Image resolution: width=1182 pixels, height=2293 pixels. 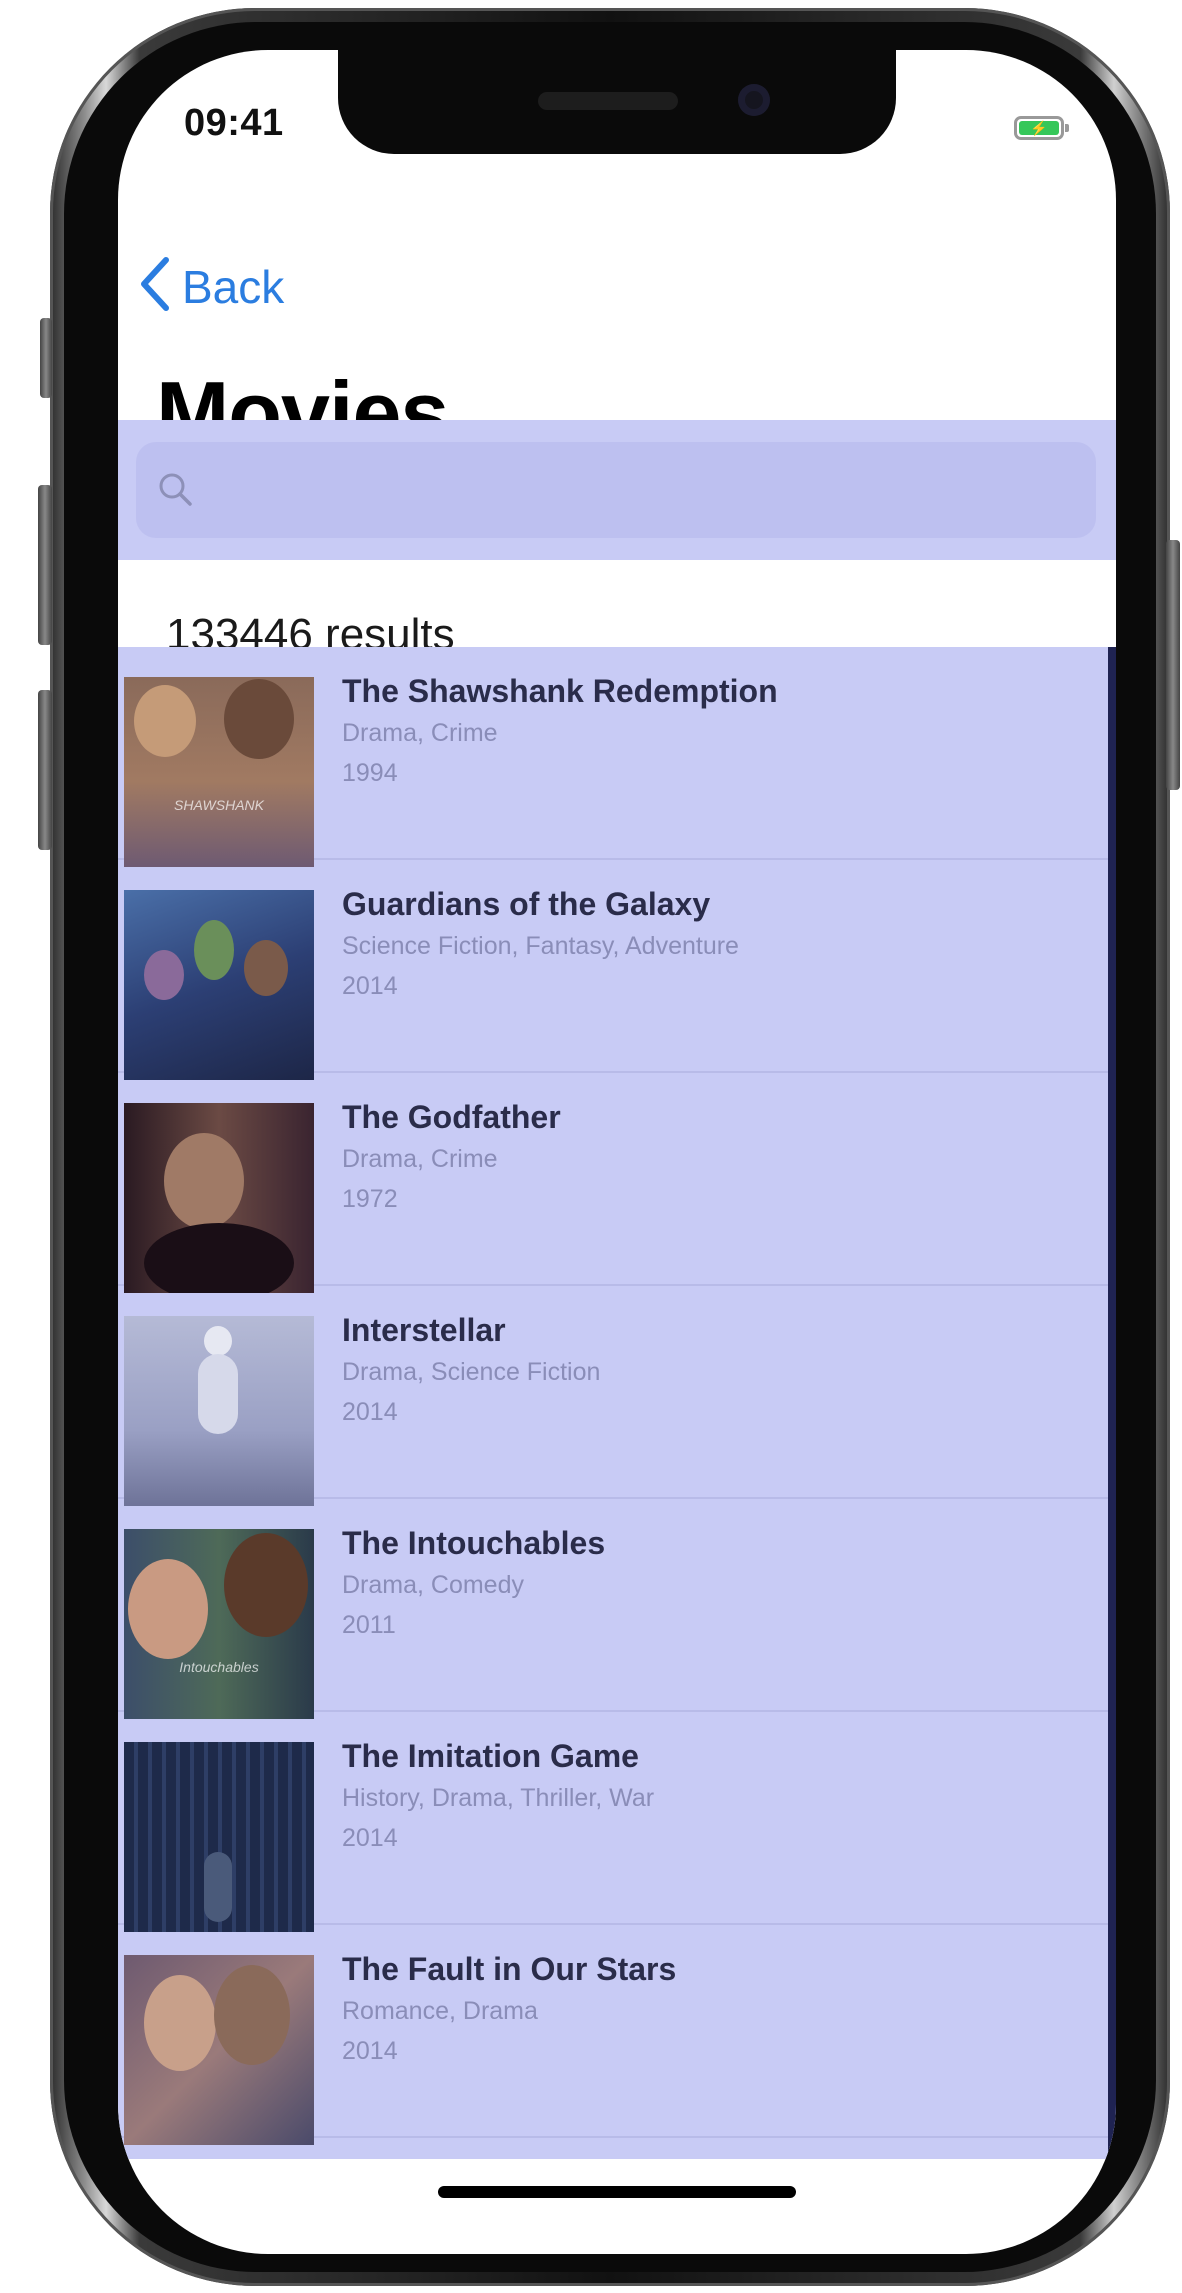 I want to click on status-time: 09:41, so click(x=234, y=123).